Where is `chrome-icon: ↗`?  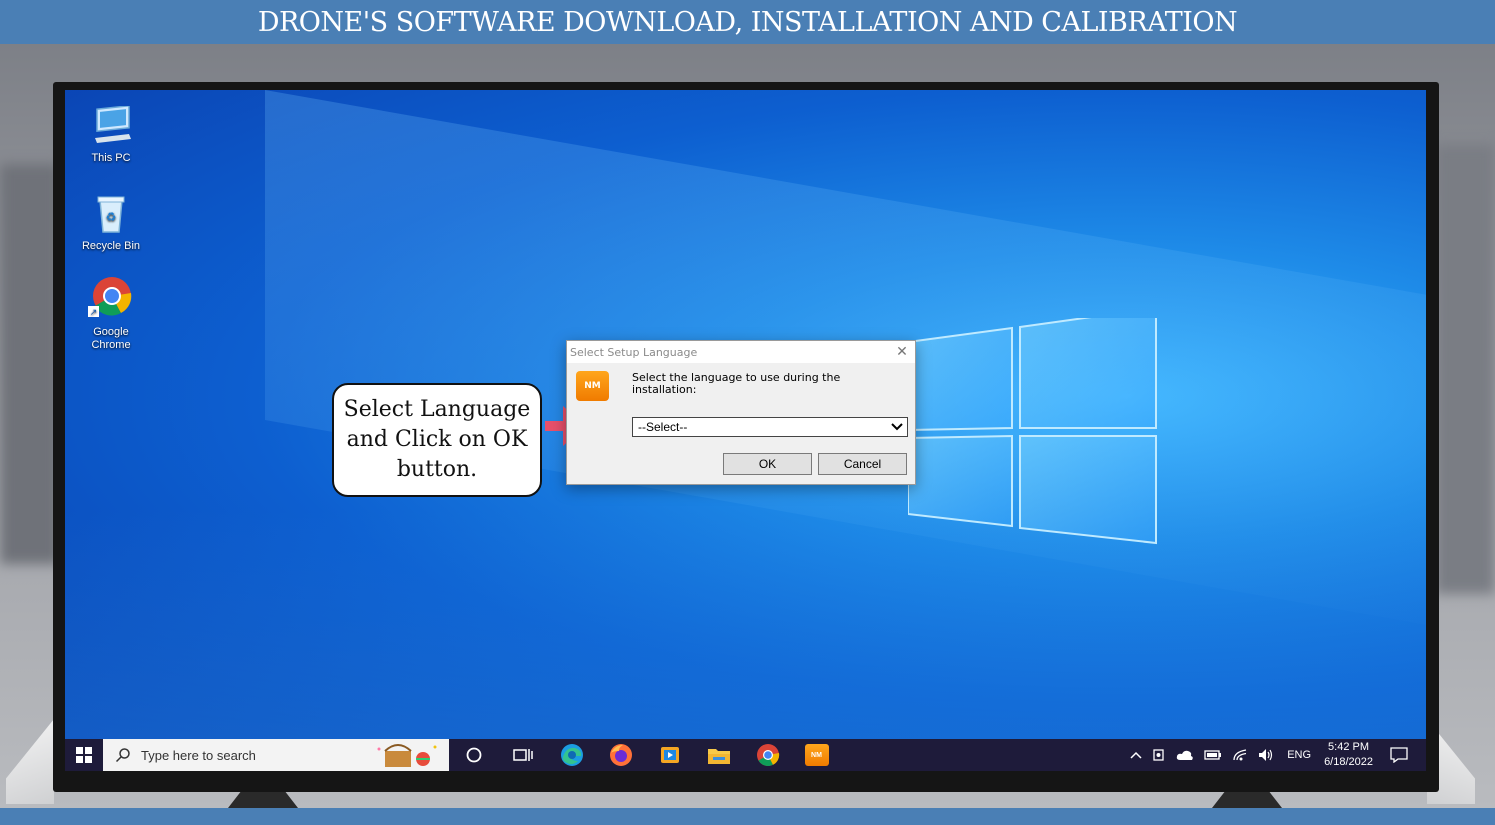 chrome-icon: ↗ is located at coordinates (110, 297).